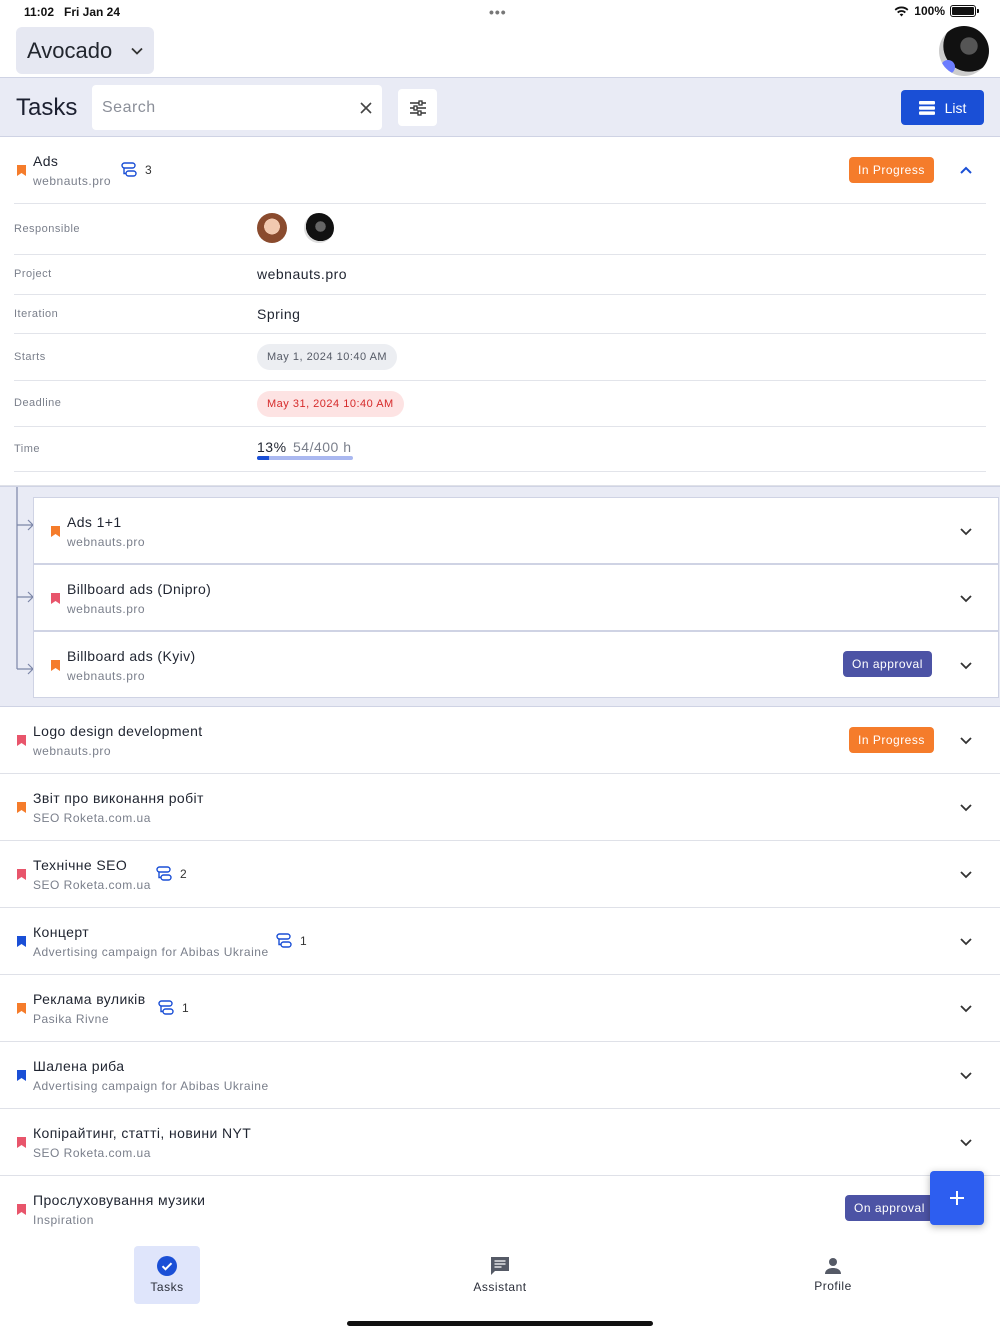  I want to click on task-row: Реклама вуликів Pasika Rivne 1, so click(500, 1008).